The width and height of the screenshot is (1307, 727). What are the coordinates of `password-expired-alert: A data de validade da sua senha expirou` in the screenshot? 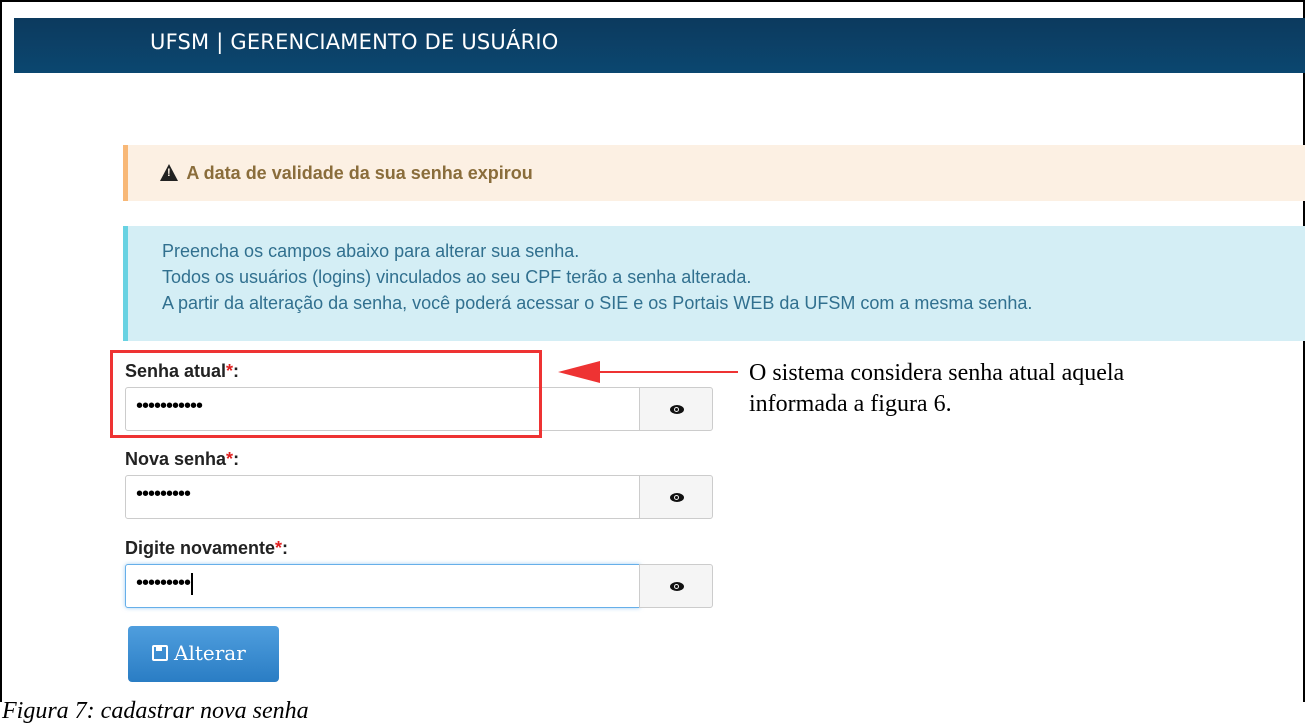 It's located at (714, 173).